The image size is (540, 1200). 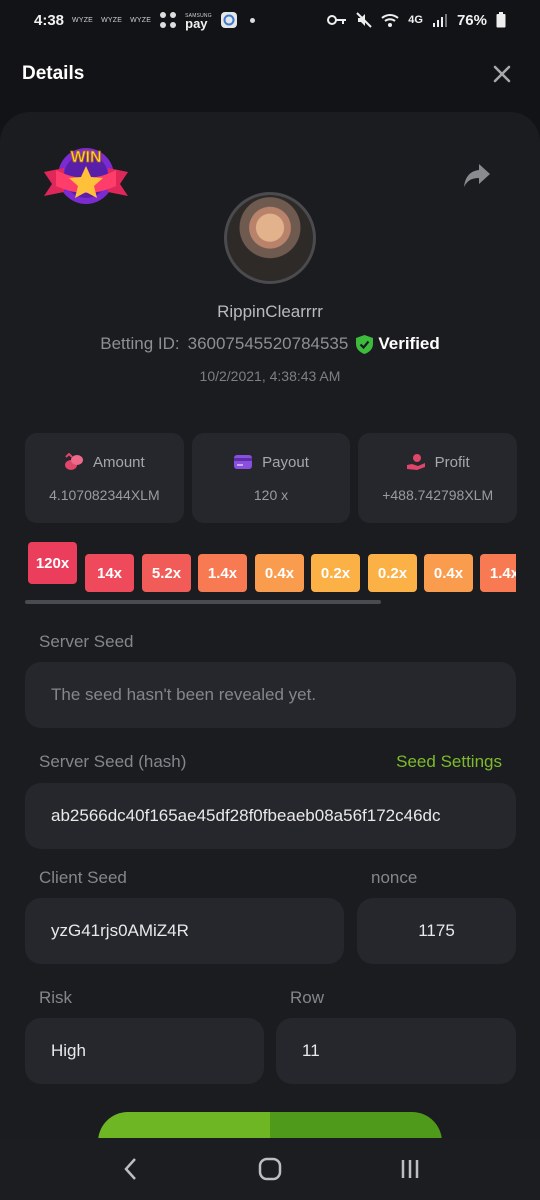 What do you see at coordinates (394, 877) in the screenshot?
I see `nonce-label: nonce` at bounding box center [394, 877].